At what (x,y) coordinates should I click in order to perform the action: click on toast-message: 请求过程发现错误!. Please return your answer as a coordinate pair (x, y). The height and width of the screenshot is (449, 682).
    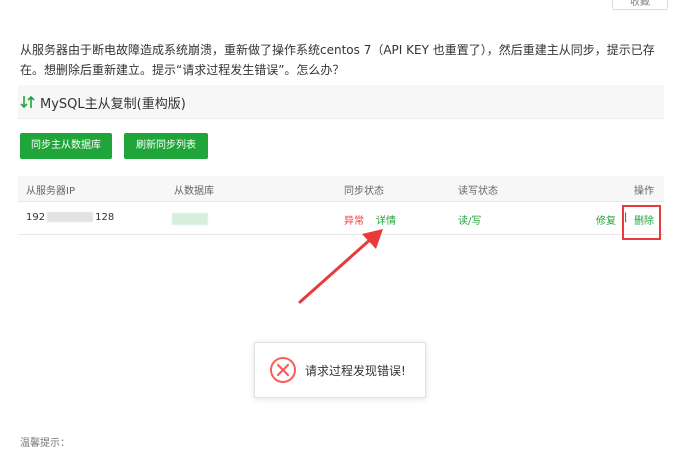
    Looking at the image, I should click on (355, 371).